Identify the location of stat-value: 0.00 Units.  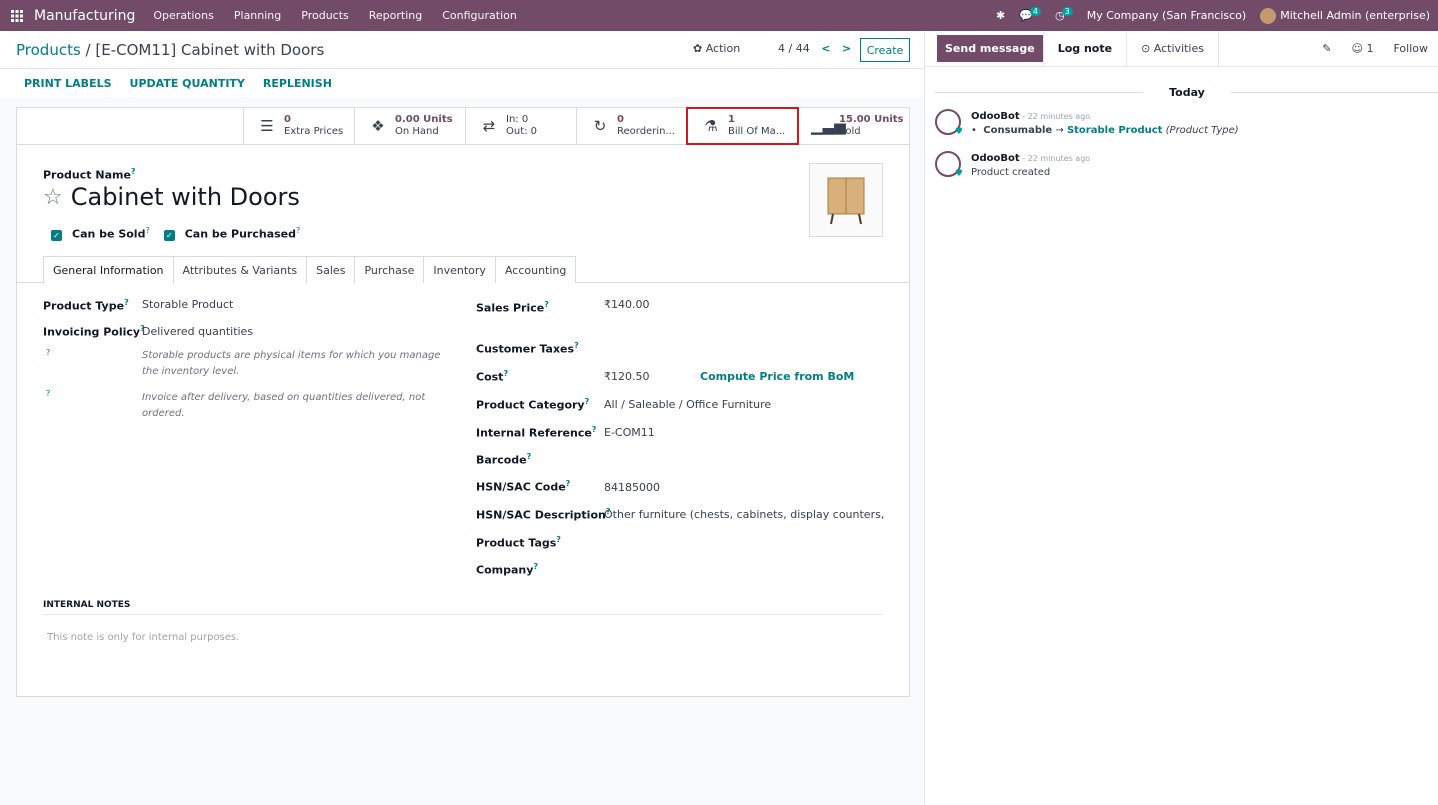
(424, 119).